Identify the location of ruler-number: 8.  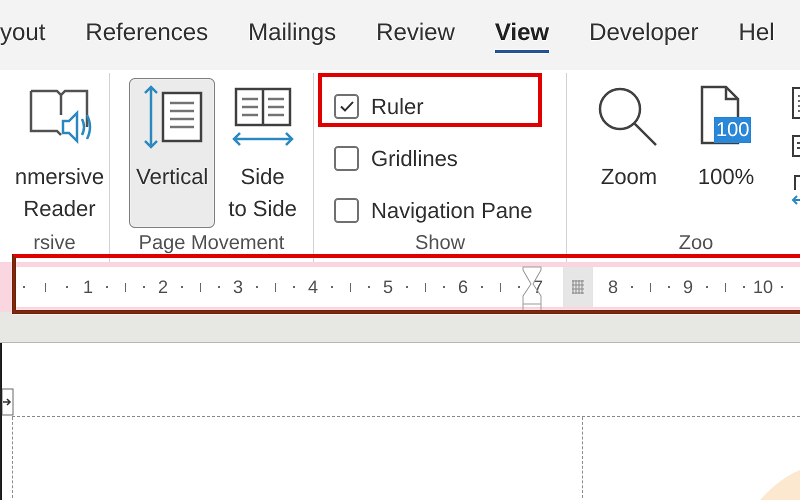
(612, 287).